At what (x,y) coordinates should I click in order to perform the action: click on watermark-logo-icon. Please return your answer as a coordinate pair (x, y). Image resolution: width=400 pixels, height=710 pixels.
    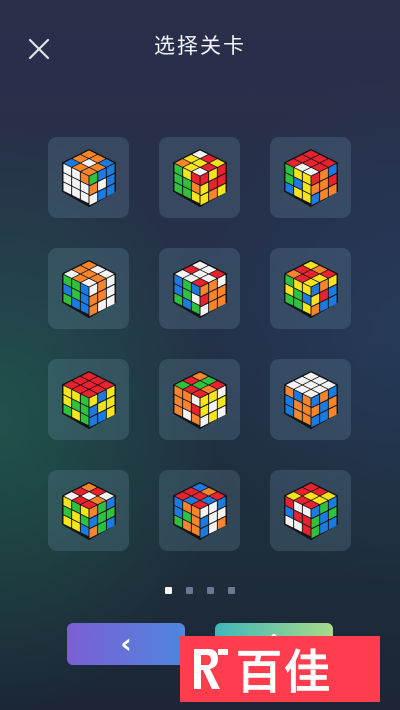
    Looking at the image, I should click on (211, 669).